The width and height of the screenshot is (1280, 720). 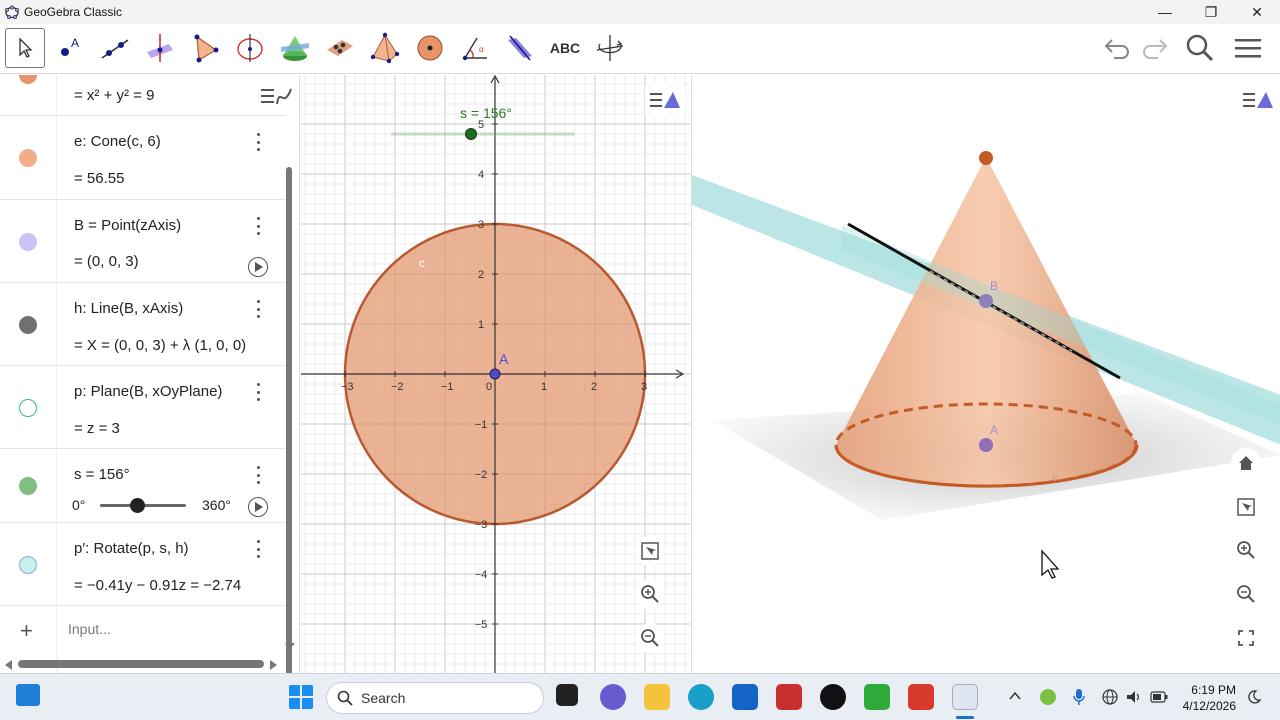 I want to click on algebra-definition: h: Line(B, xAxis), so click(x=129, y=308).